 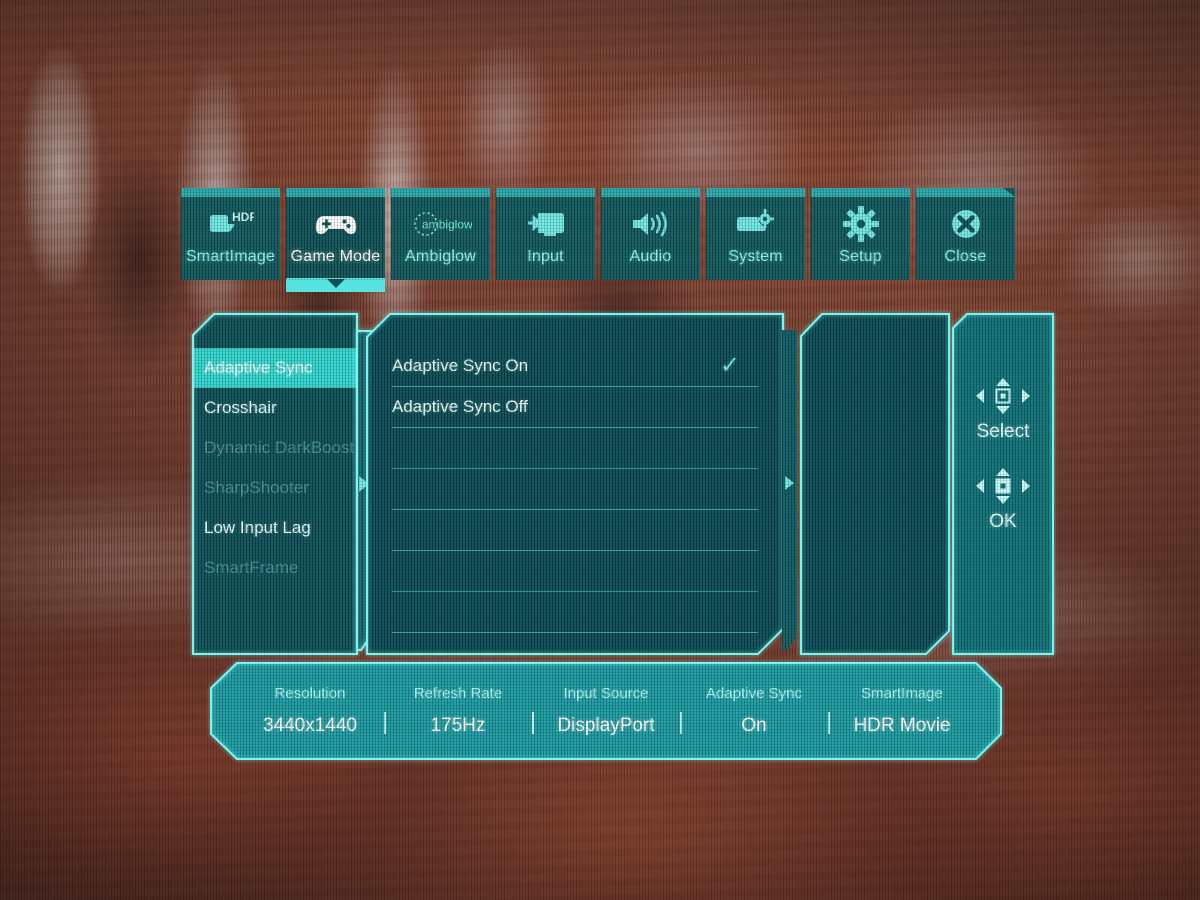 I want to click on tab-input: Input, so click(x=545, y=234).